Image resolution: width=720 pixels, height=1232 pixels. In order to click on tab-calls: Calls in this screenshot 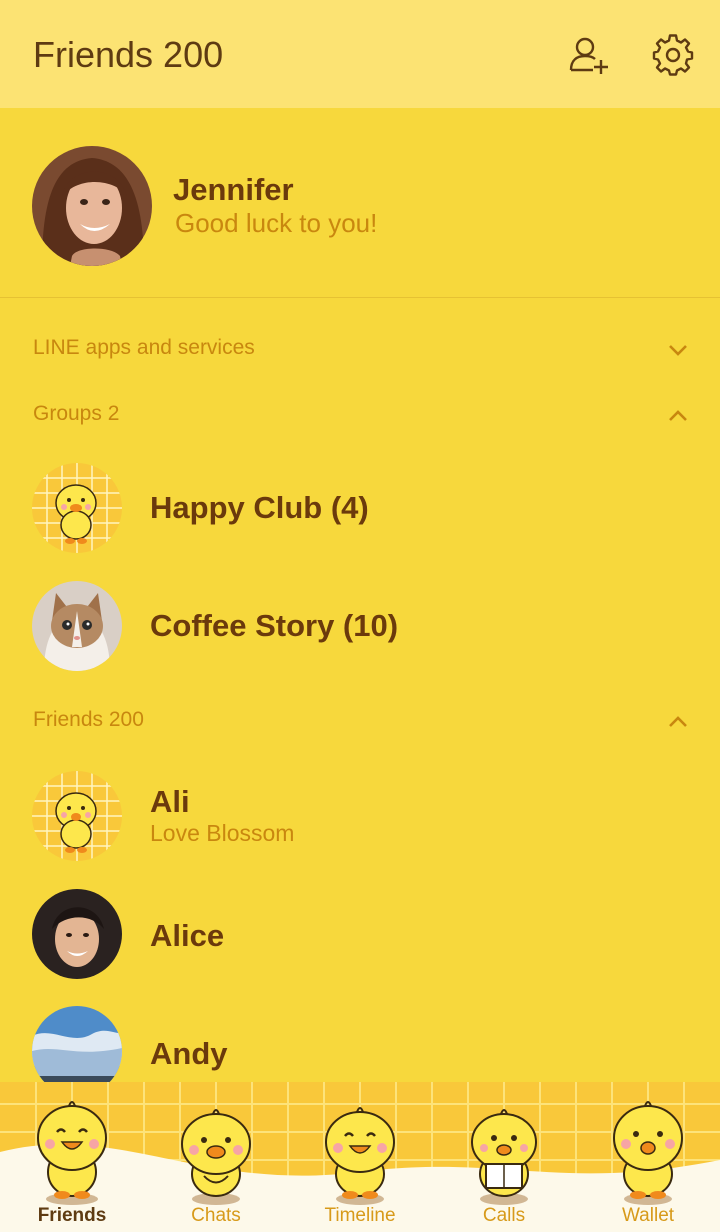, I will do `click(504, 1157)`.